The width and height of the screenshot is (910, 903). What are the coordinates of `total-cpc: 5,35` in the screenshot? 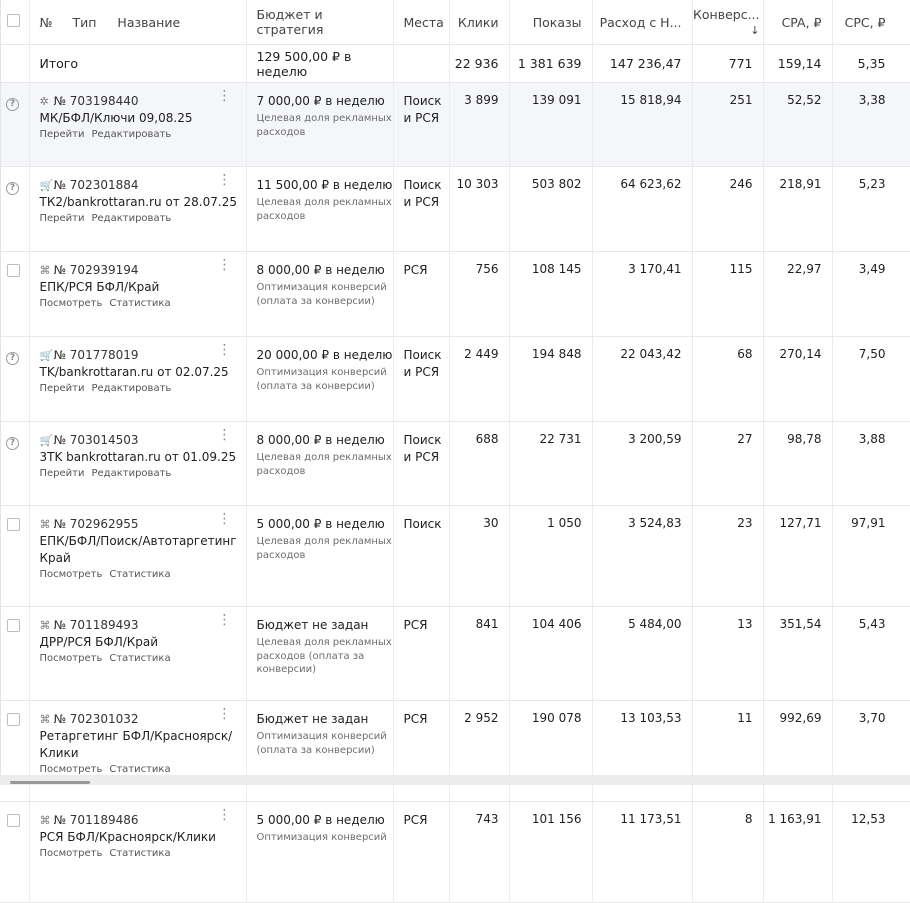 It's located at (871, 63).